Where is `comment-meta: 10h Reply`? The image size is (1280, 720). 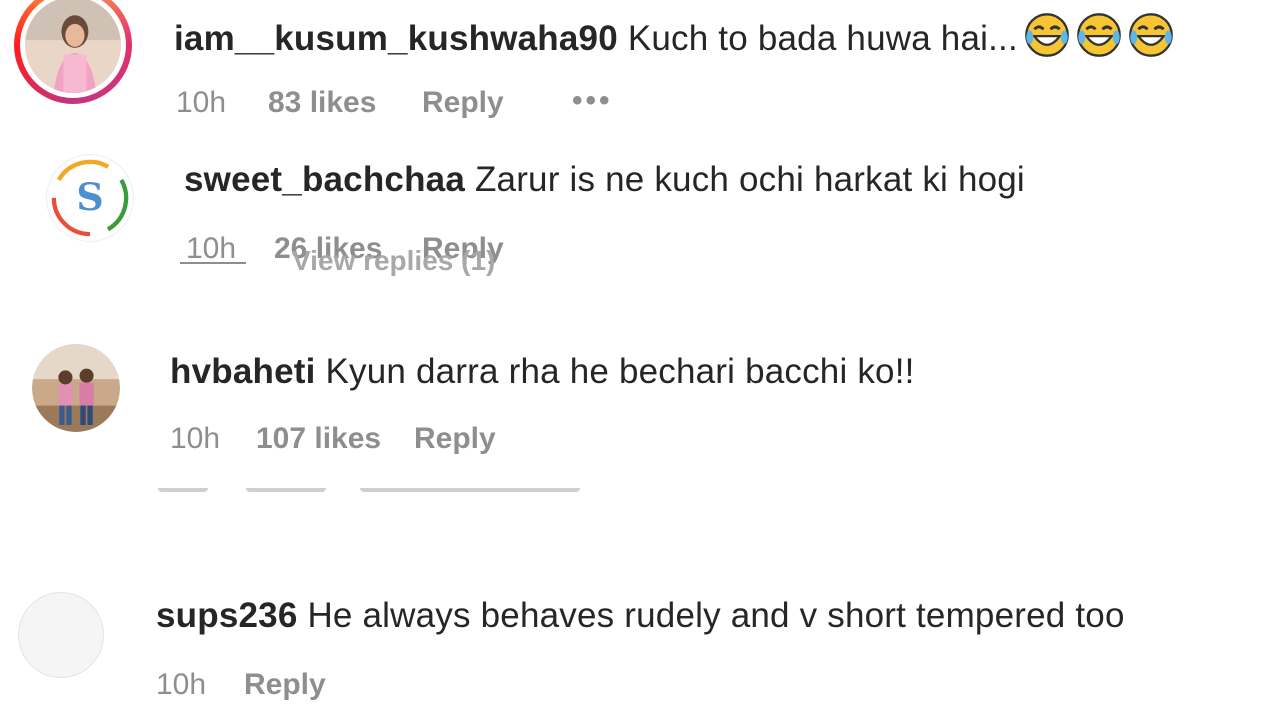
comment-meta: 10h Reply is located at coordinates (286, 685).